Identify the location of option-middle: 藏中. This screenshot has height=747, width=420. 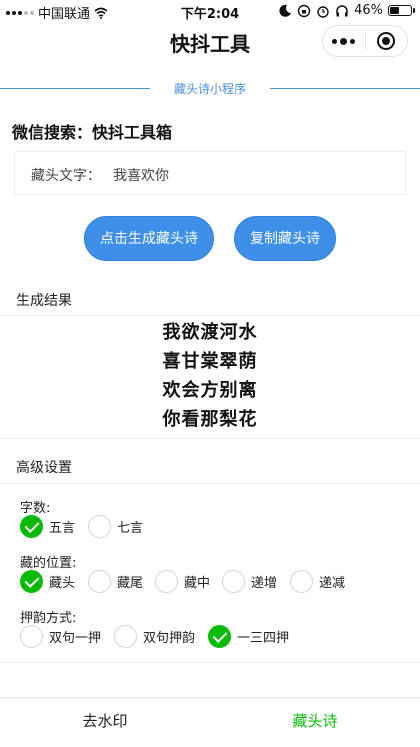
(182, 581).